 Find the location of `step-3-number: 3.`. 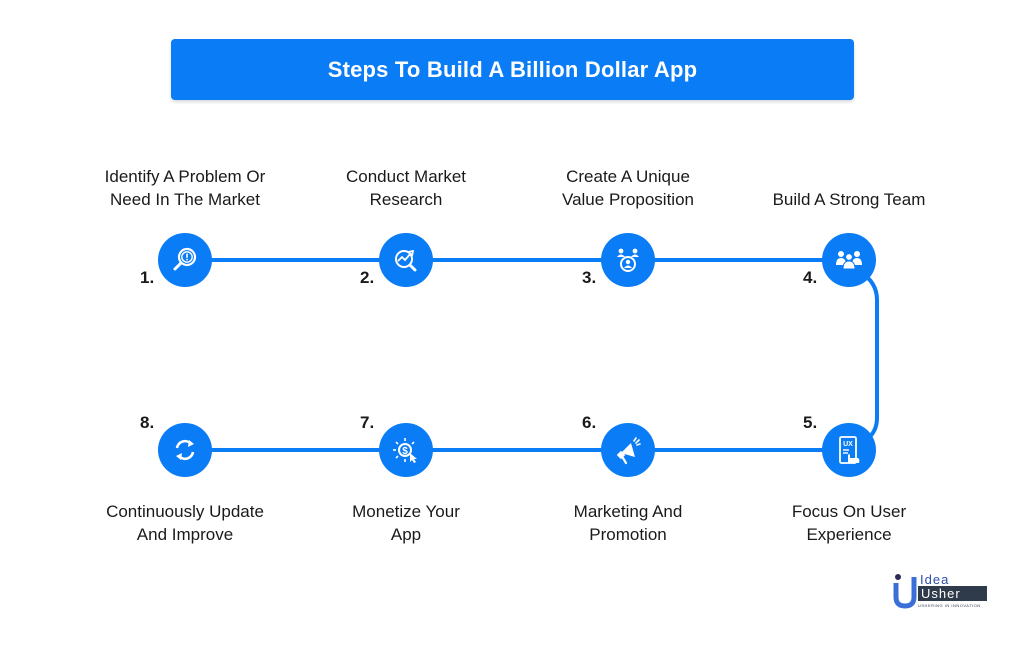

step-3-number: 3. is located at coordinates (589, 277).